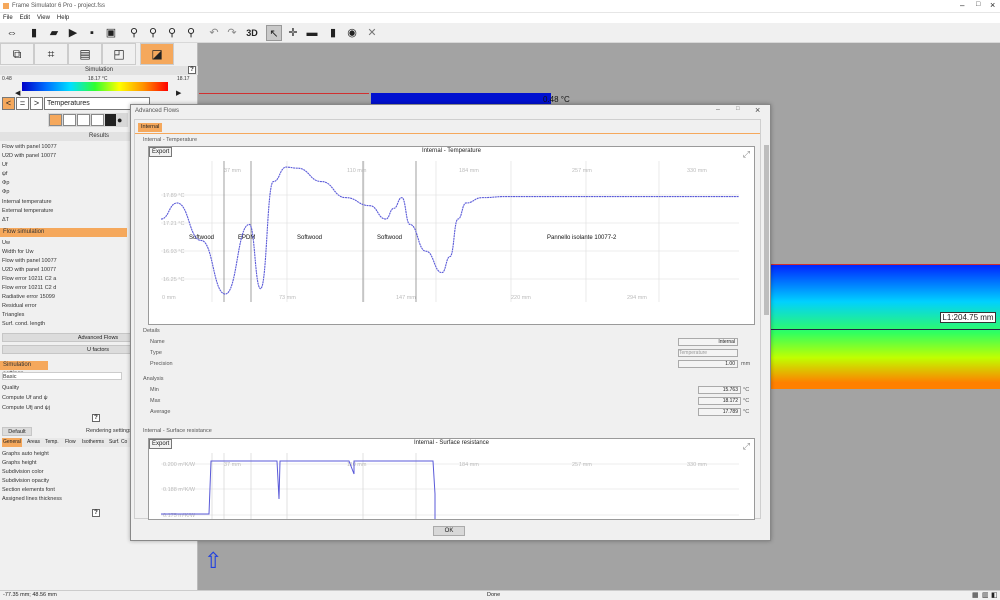 This screenshot has width=1000, height=600. Describe the element at coordinates (29, 288) in the screenshot. I see `flow-row: Flow error 10211 C2 d` at that location.